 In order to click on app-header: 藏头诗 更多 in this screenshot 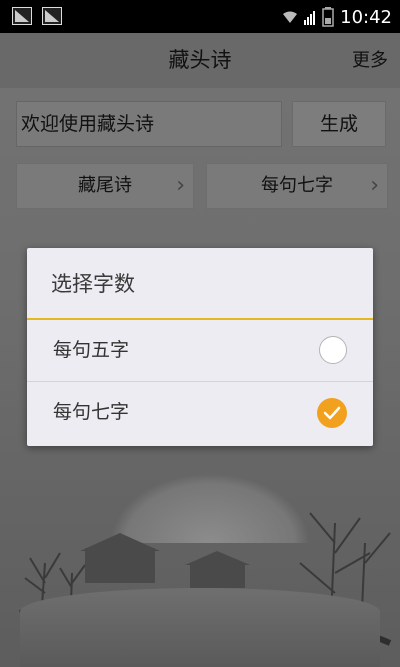, I will do `click(200, 60)`.